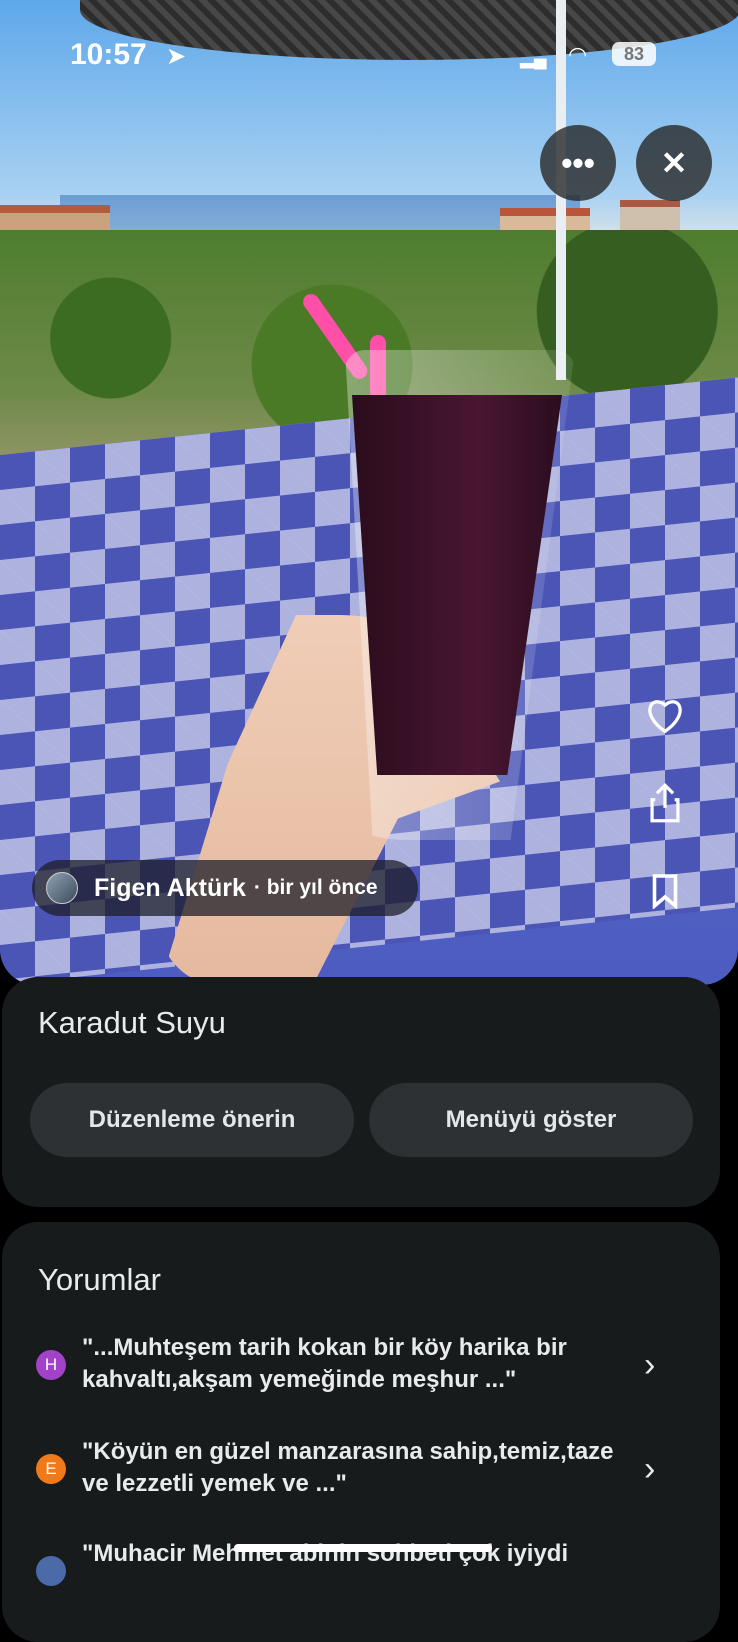  I want to click on bookmark-icon, so click(665, 891).